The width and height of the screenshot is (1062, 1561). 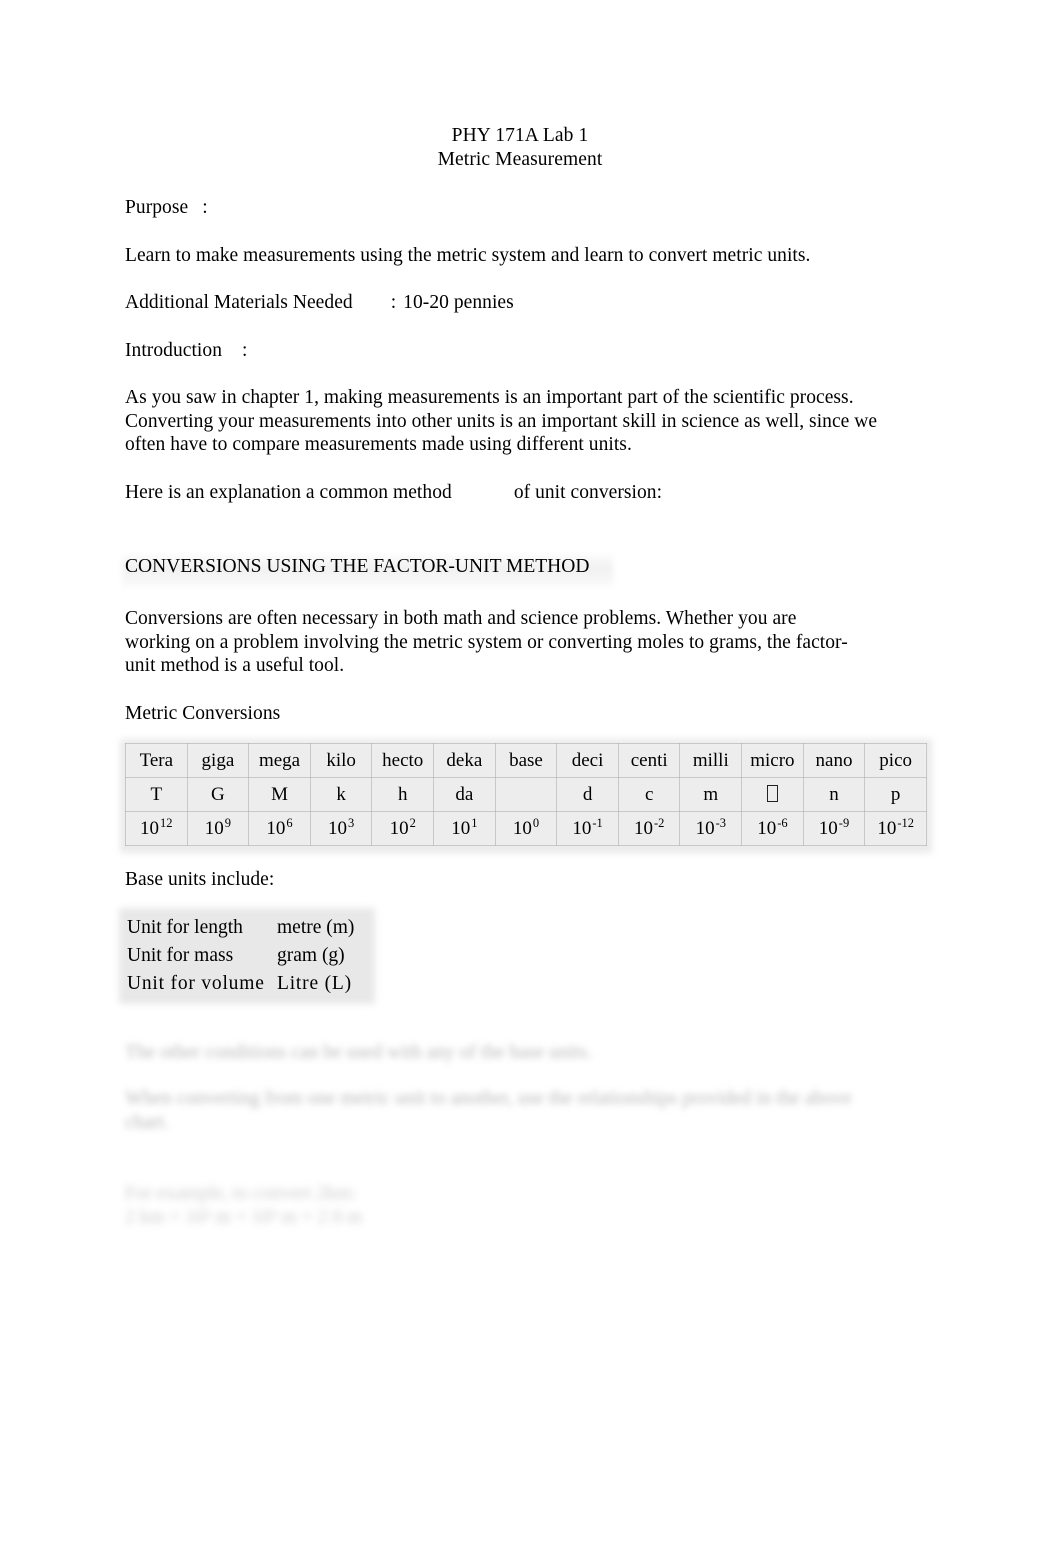 What do you see at coordinates (711, 760) in the screenshot?
I see `metric-prefix-name: milli` at bounding box center [711, 760].